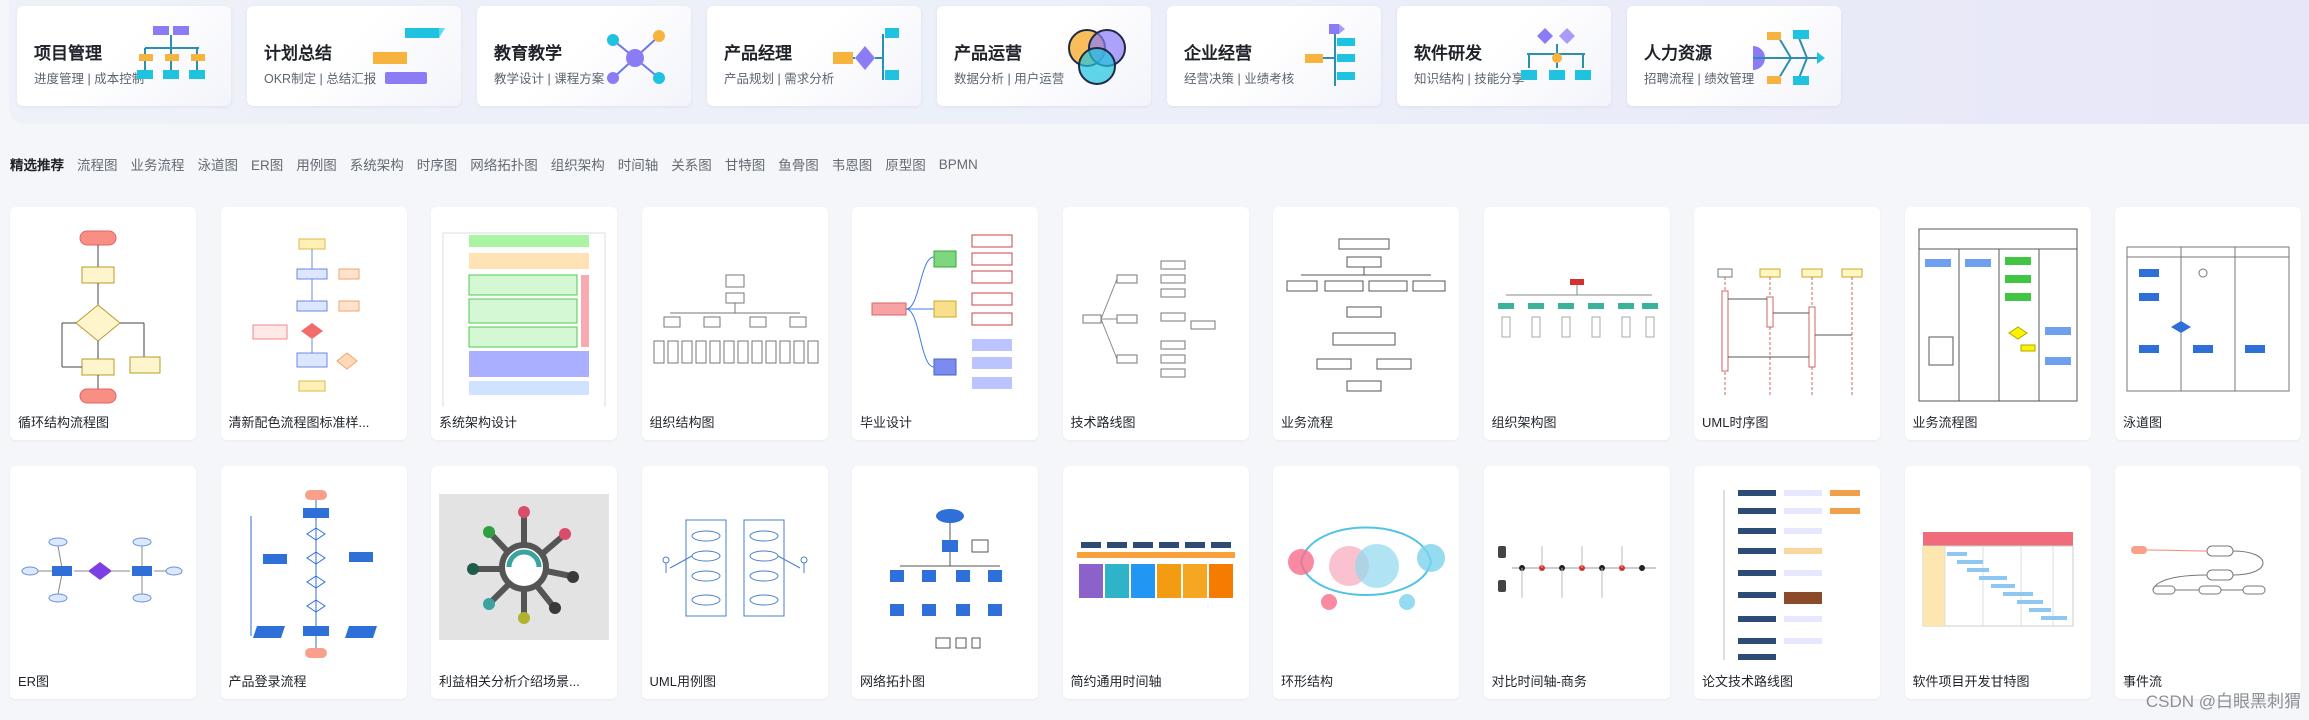 The width and height of the screenshot is (2309, 720). Describe the element at coordinates (1148, 319) in the screenshot. I see `tech-roadmap-thumbnail` at that location.